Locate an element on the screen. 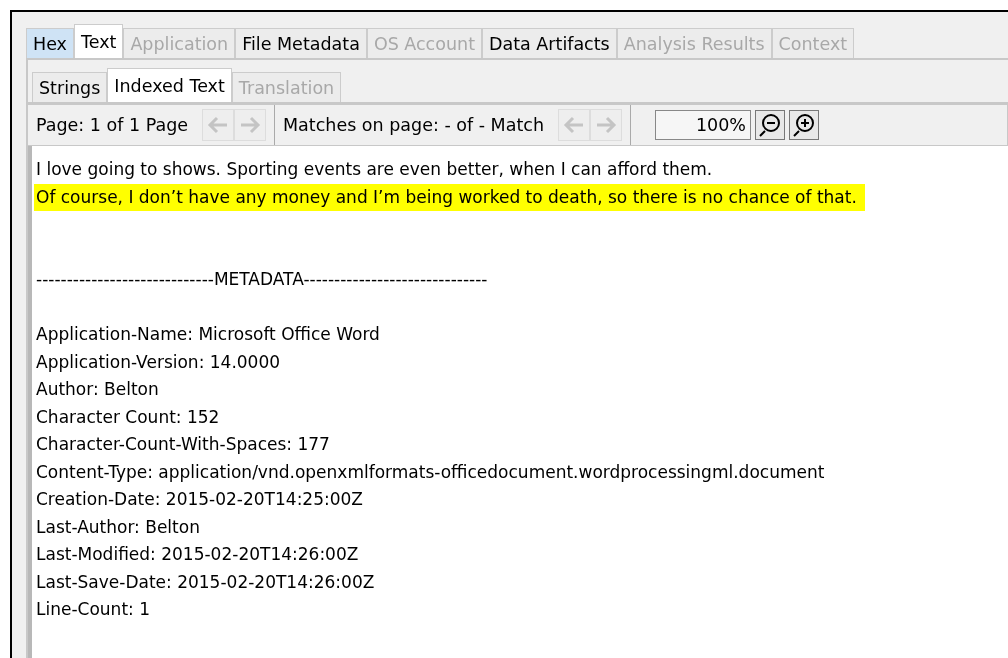  text-line: Application-Version: 14.0000 is located at coordinates (159, 362).